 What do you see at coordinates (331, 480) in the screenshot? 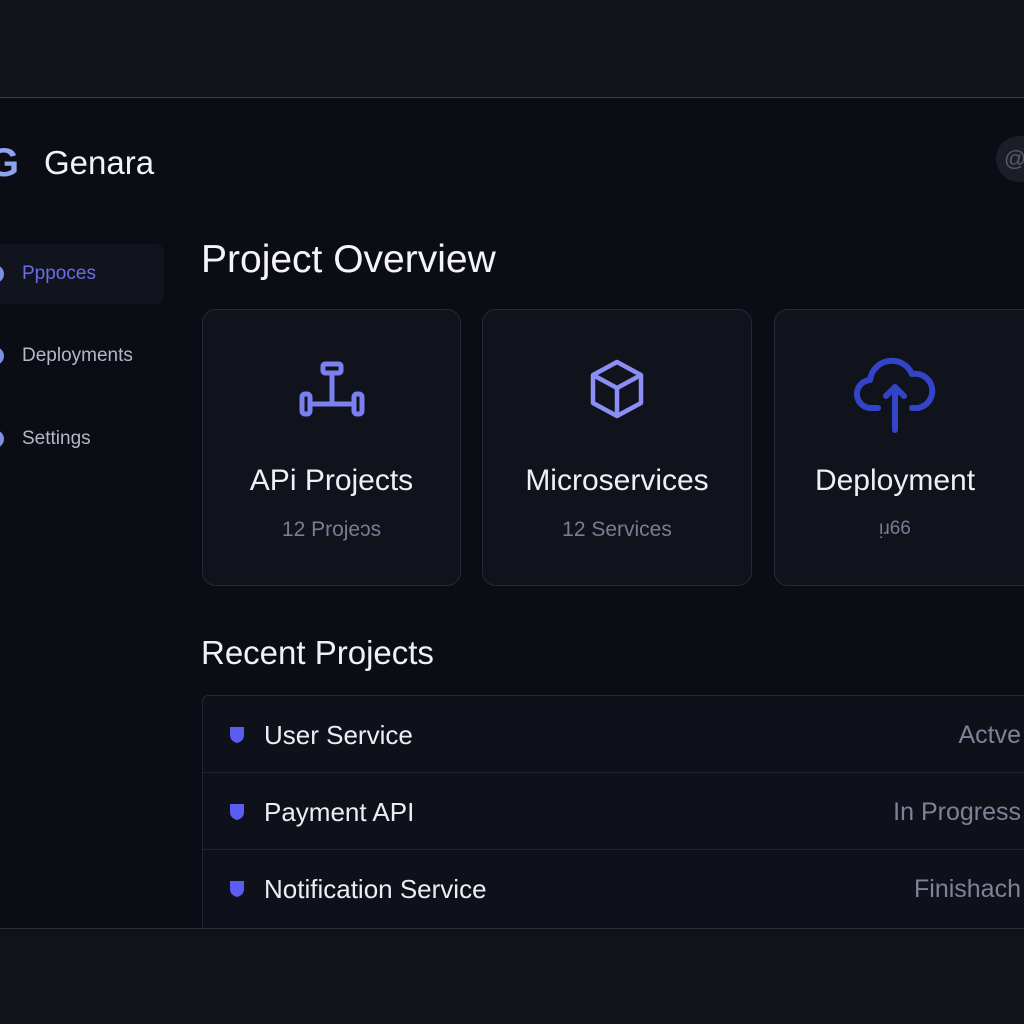
I see `card-title: APi Projects` at bounding box center [331, 480].